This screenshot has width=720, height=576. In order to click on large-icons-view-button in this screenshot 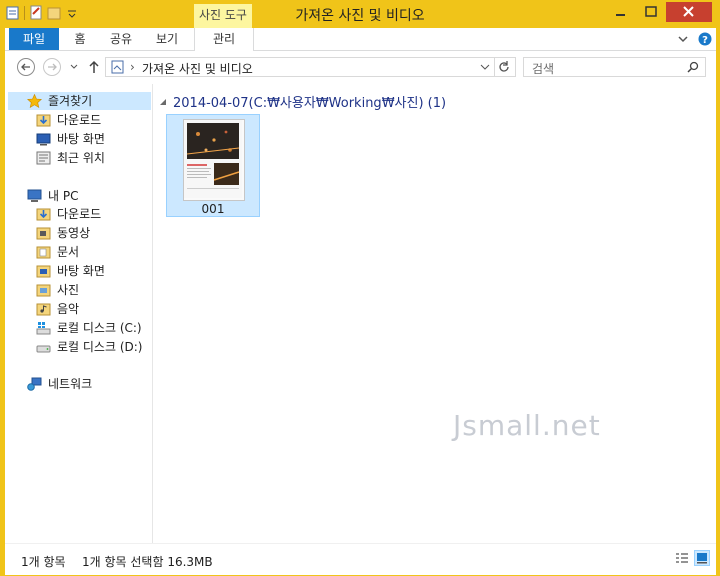, I will do `click(702, 558)`.